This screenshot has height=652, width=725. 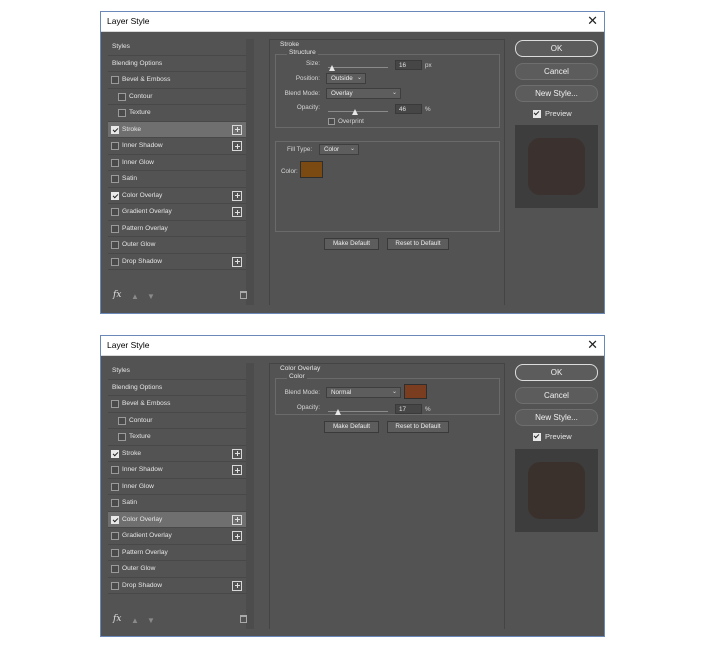 What do you see at coordinates (358, 67) in the screenshot?
I see `size-slider-track` at bounding box center [358, 67].